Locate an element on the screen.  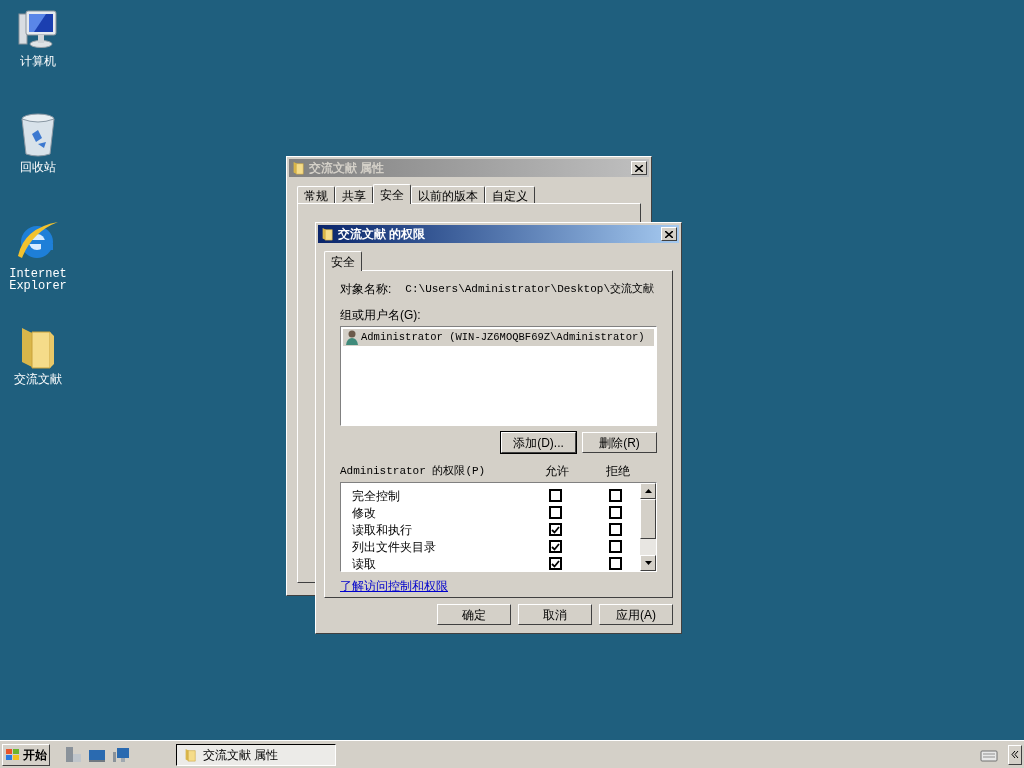
column-header: 拒绝 is located at coordinates (618, 471).